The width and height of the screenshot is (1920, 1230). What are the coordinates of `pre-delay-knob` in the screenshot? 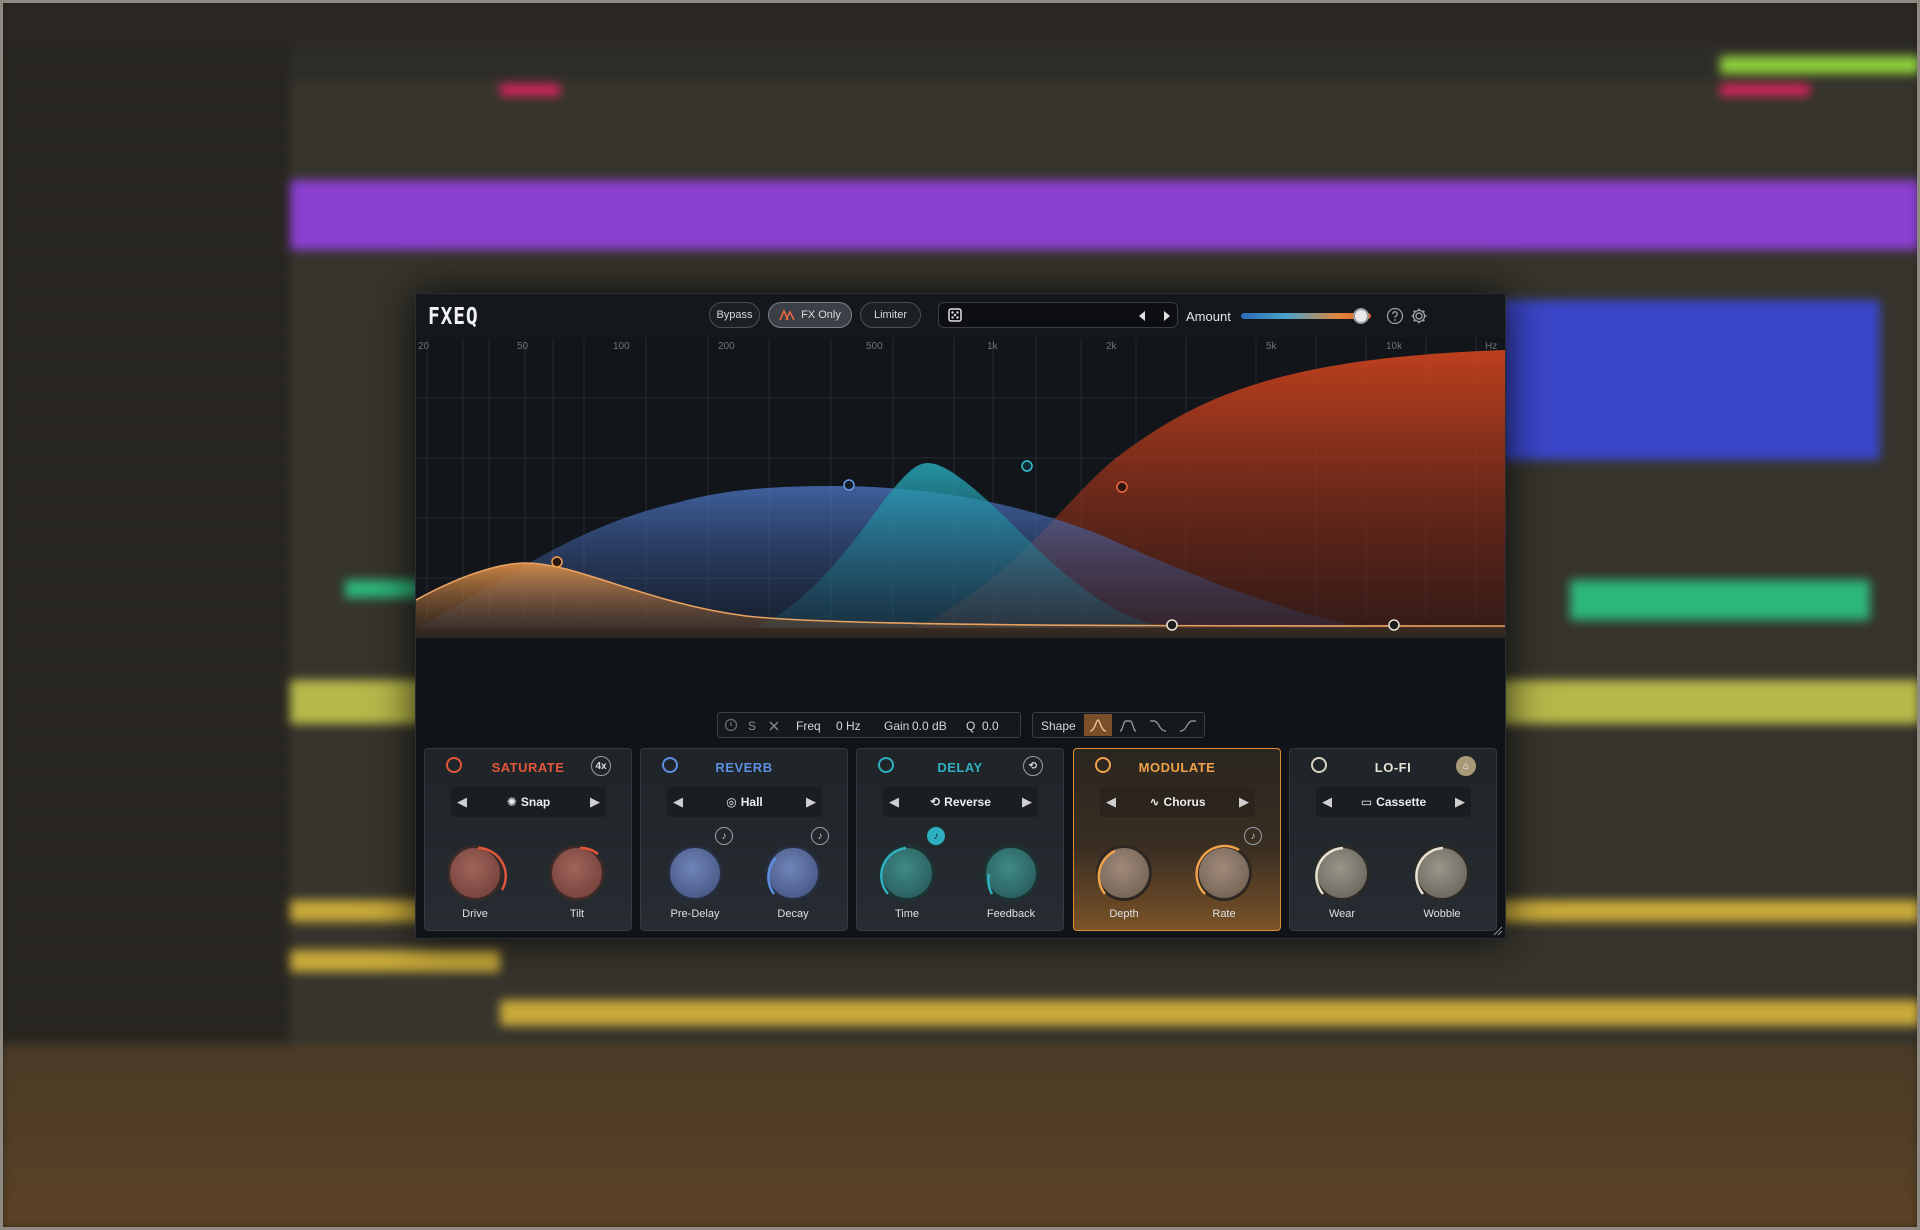 It's located at (695, 873).